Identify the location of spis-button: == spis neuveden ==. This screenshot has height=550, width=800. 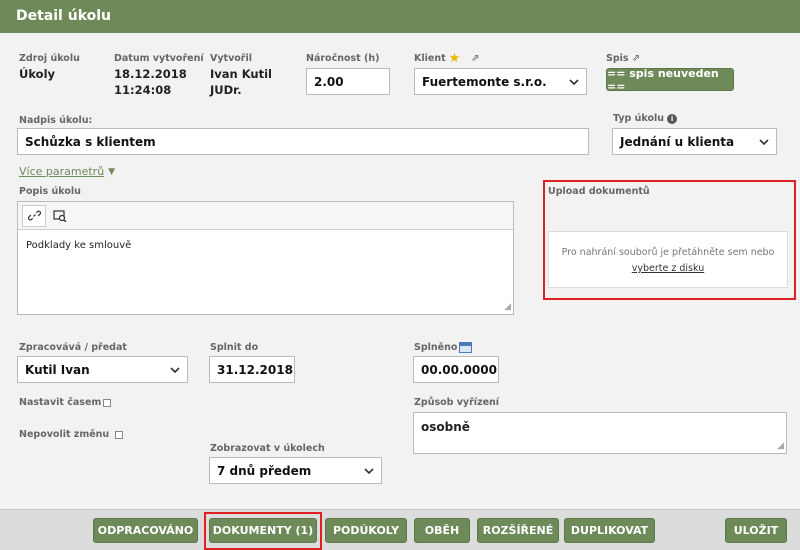
(670, 80).